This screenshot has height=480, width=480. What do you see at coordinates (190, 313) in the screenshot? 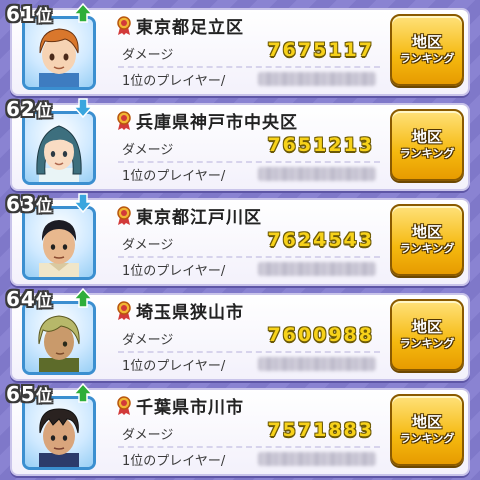
I see `region-name: 埼玉県狭山市` at bounding box center [190, 313].